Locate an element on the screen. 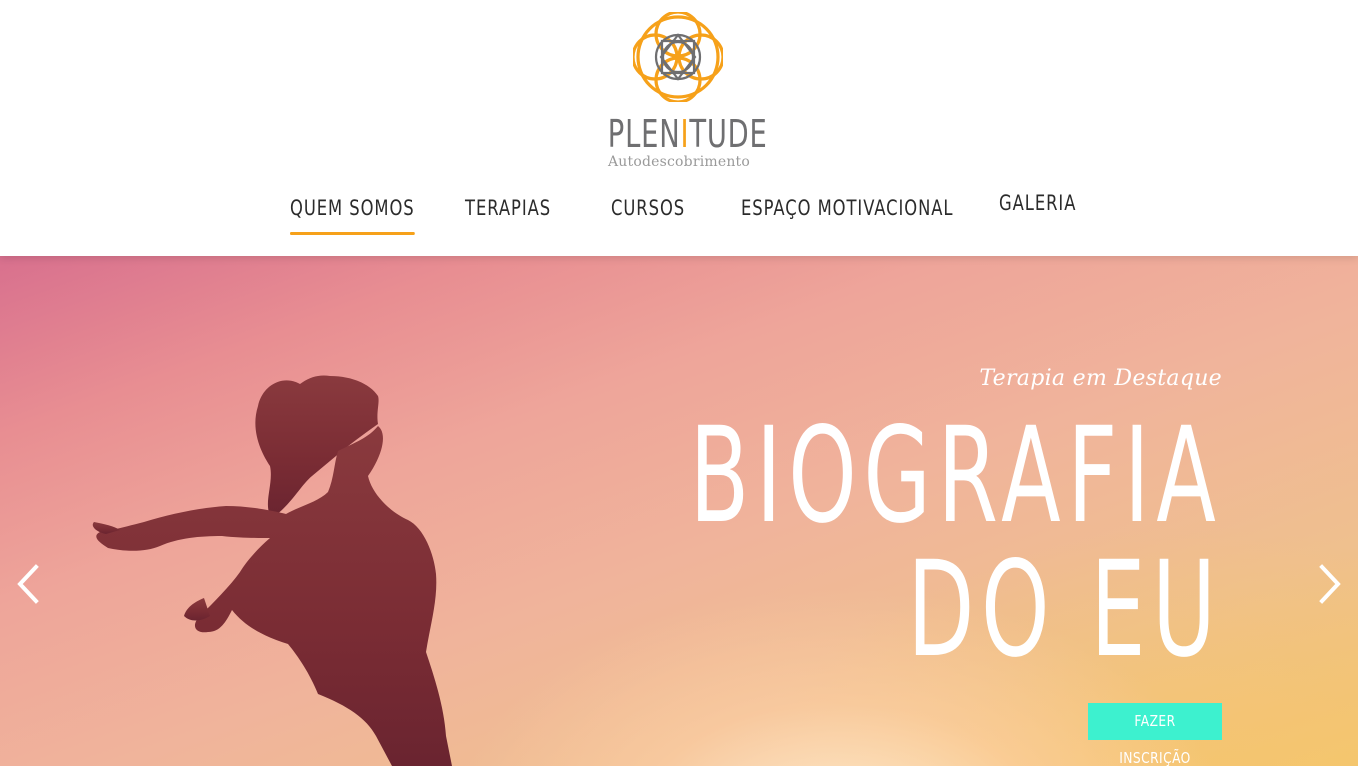 The height and width of the screenshot is (766, 1358). chevron-right-icon is located at coordinates (1330, 584).